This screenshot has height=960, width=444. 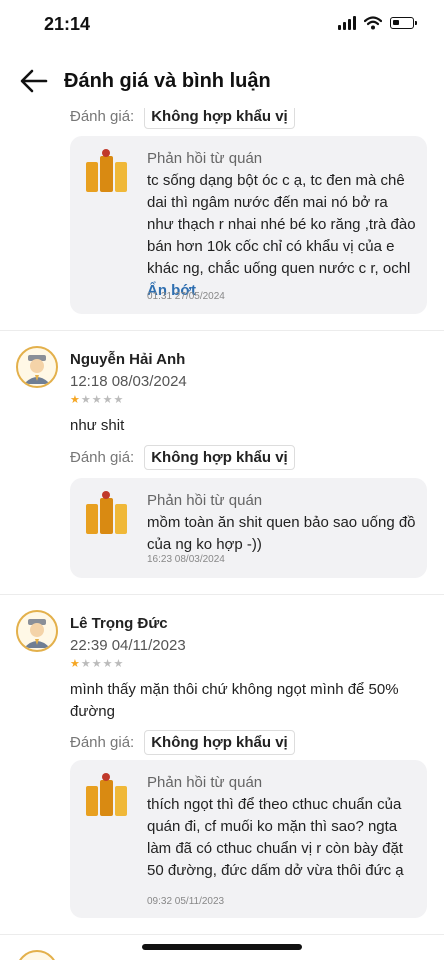 What do you see at coordinates (97, 425) in the screenshot?
I see `review-text: như shit` at bounding box center [97, 425].